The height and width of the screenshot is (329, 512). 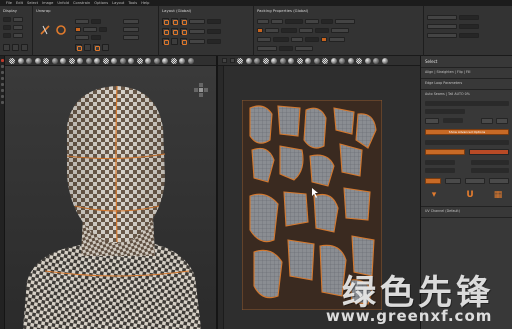 I want to click on magnet-icon: U, so click(x=470, y=195).